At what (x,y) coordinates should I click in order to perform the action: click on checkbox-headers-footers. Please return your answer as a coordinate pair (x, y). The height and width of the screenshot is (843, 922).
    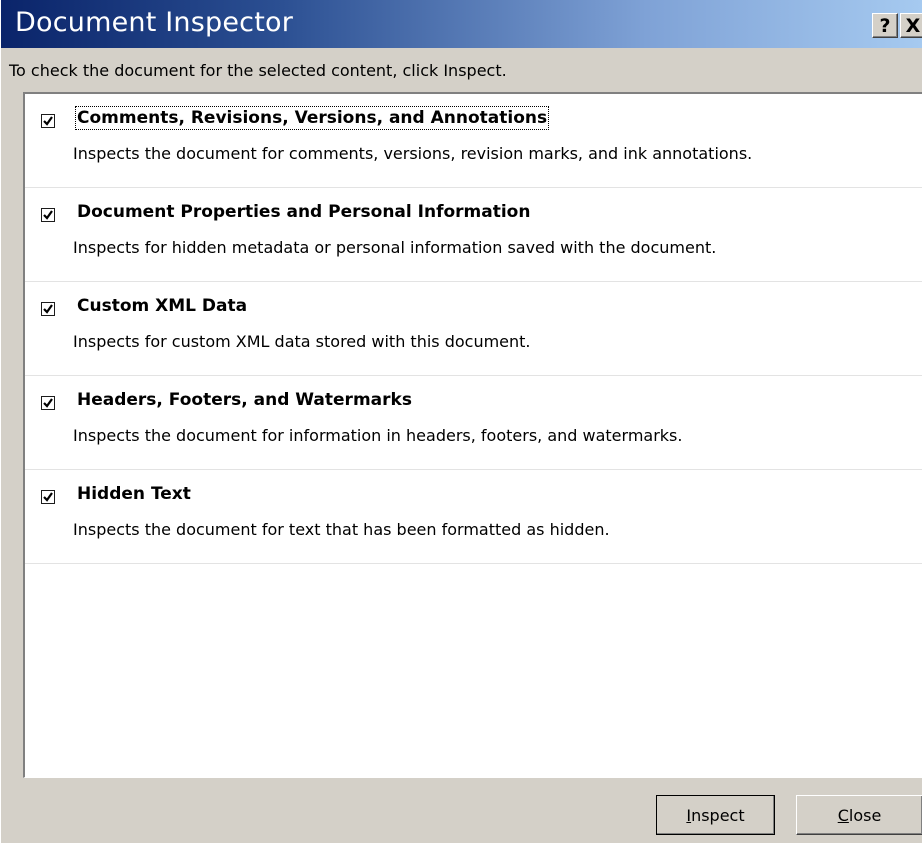
    Looking at the image, I should click on (48, 403).